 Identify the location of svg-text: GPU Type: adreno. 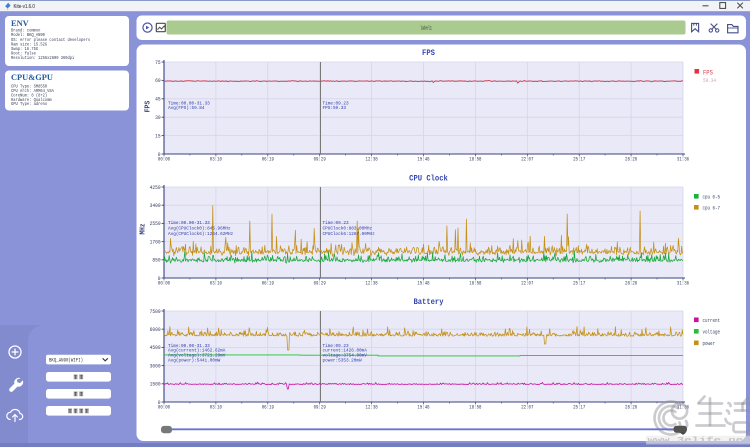
(29, 104).